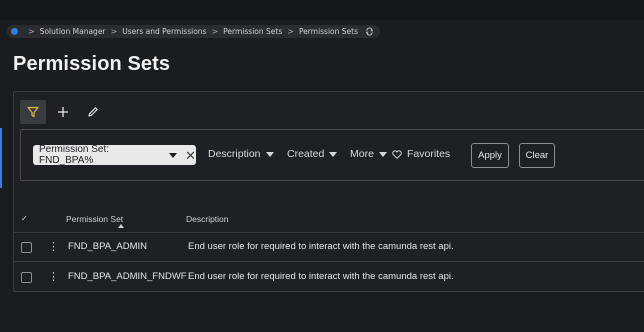 The width and height of the screenshot is (644, 332). I want to click on page-title: Permission Sets, so click(92, 64).